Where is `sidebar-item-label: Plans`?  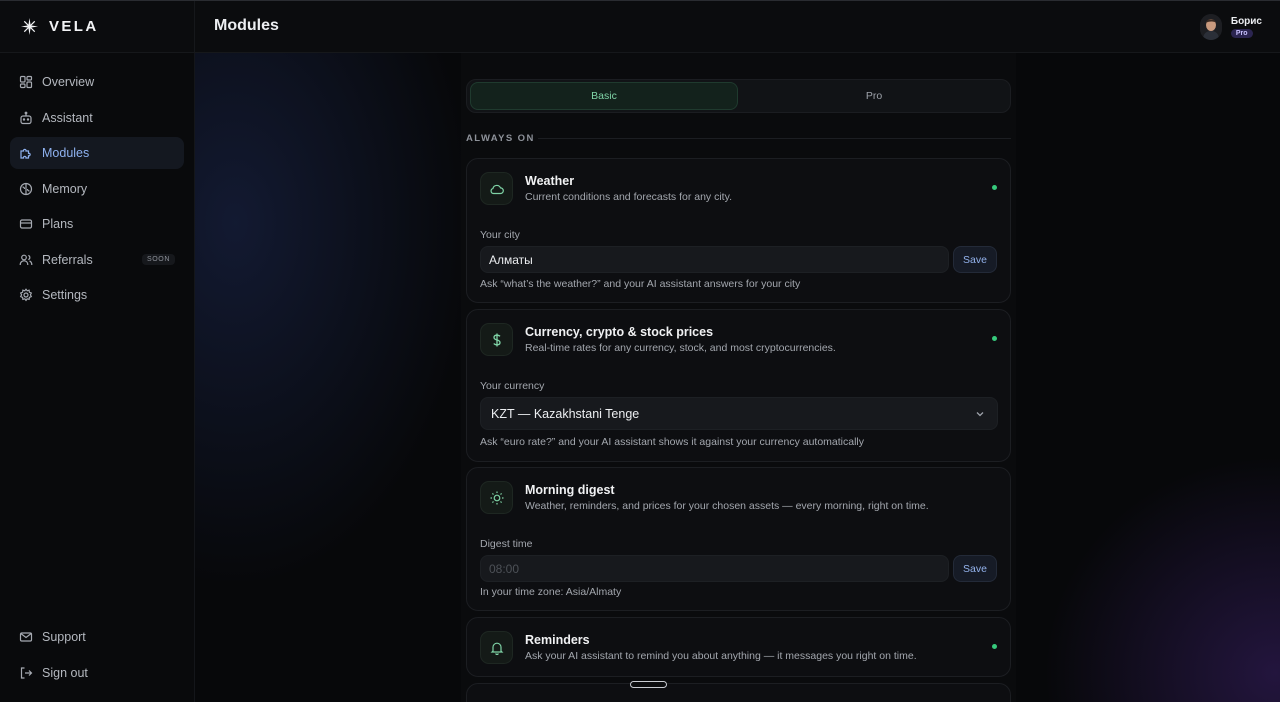
sidebar-item-label: Plans is located at coordinates (58, 224).